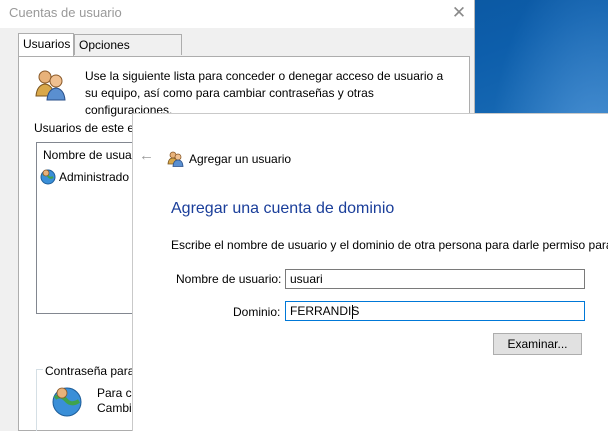 The image size is (608, 431). I want to click on password-group-label: Contraseña para, so click(90, 371).